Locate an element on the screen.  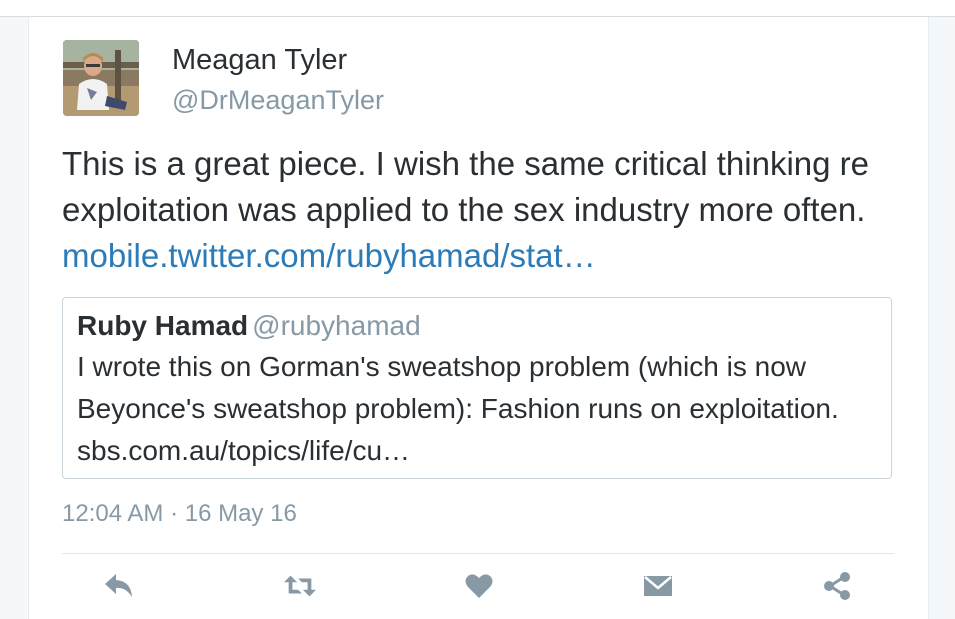
quoted-author-handle: @rubyhamad is located at coordinates (336, 325).